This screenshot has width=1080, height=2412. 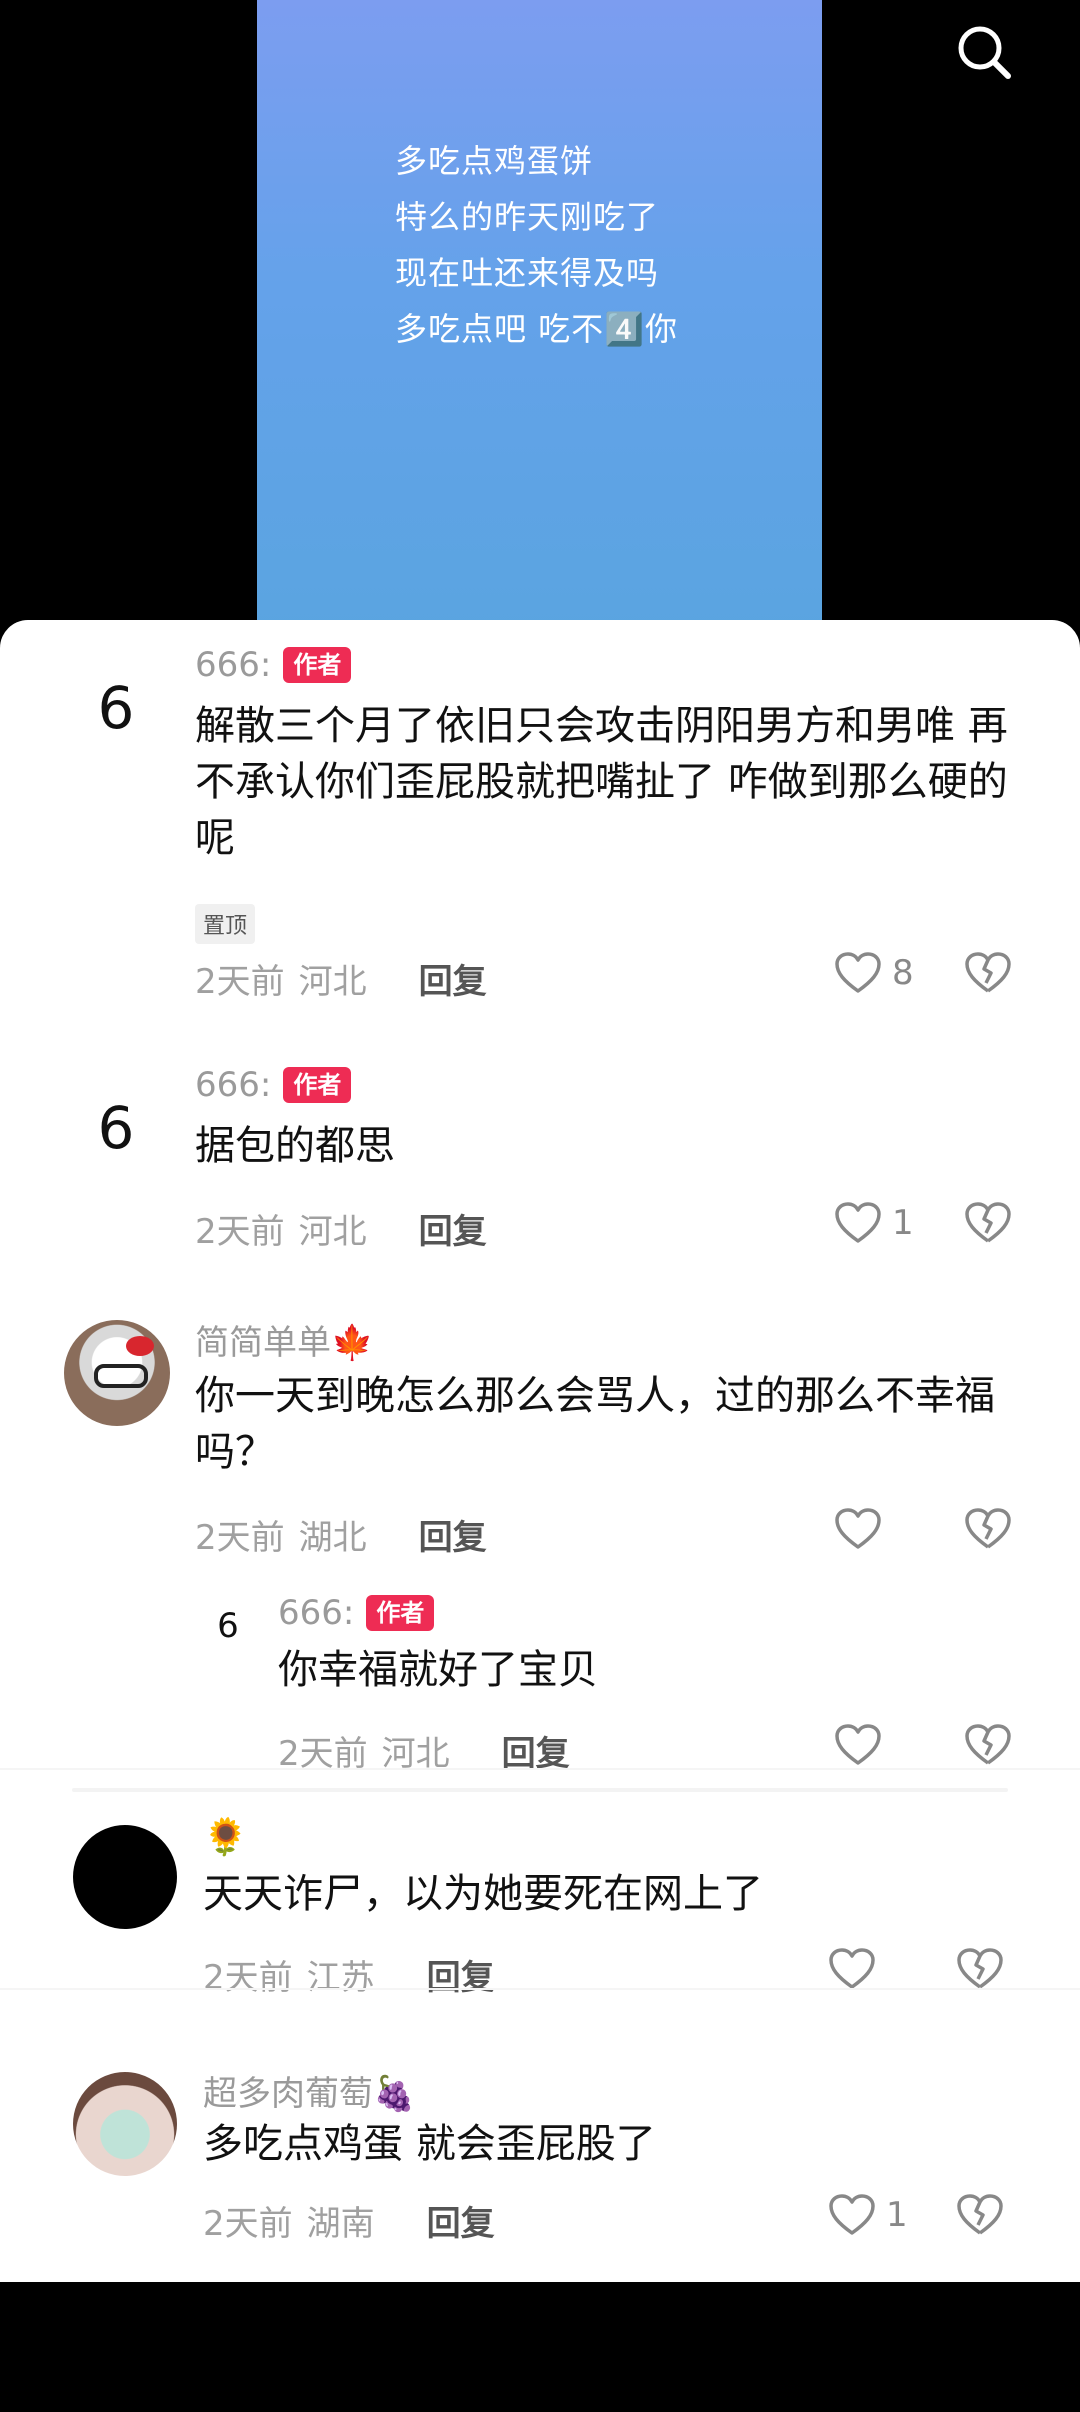 What do you see at coordinates (537, 329) in the screenshot?
I see `caption-line: 多吃点吧 吃不4️⃣你` at bounding box center [537, 329].